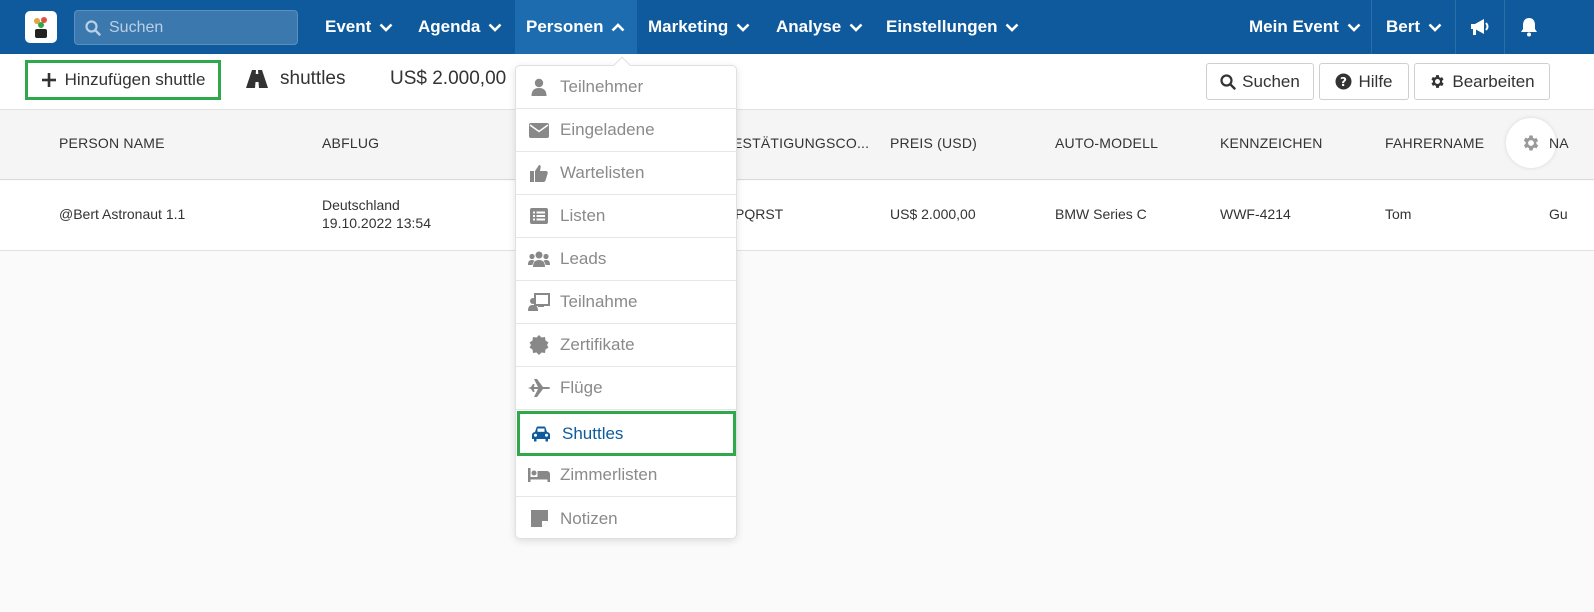 This screenshot has height=612, width=1594. I want to click on section-title: shuttles, so click(295, 79).